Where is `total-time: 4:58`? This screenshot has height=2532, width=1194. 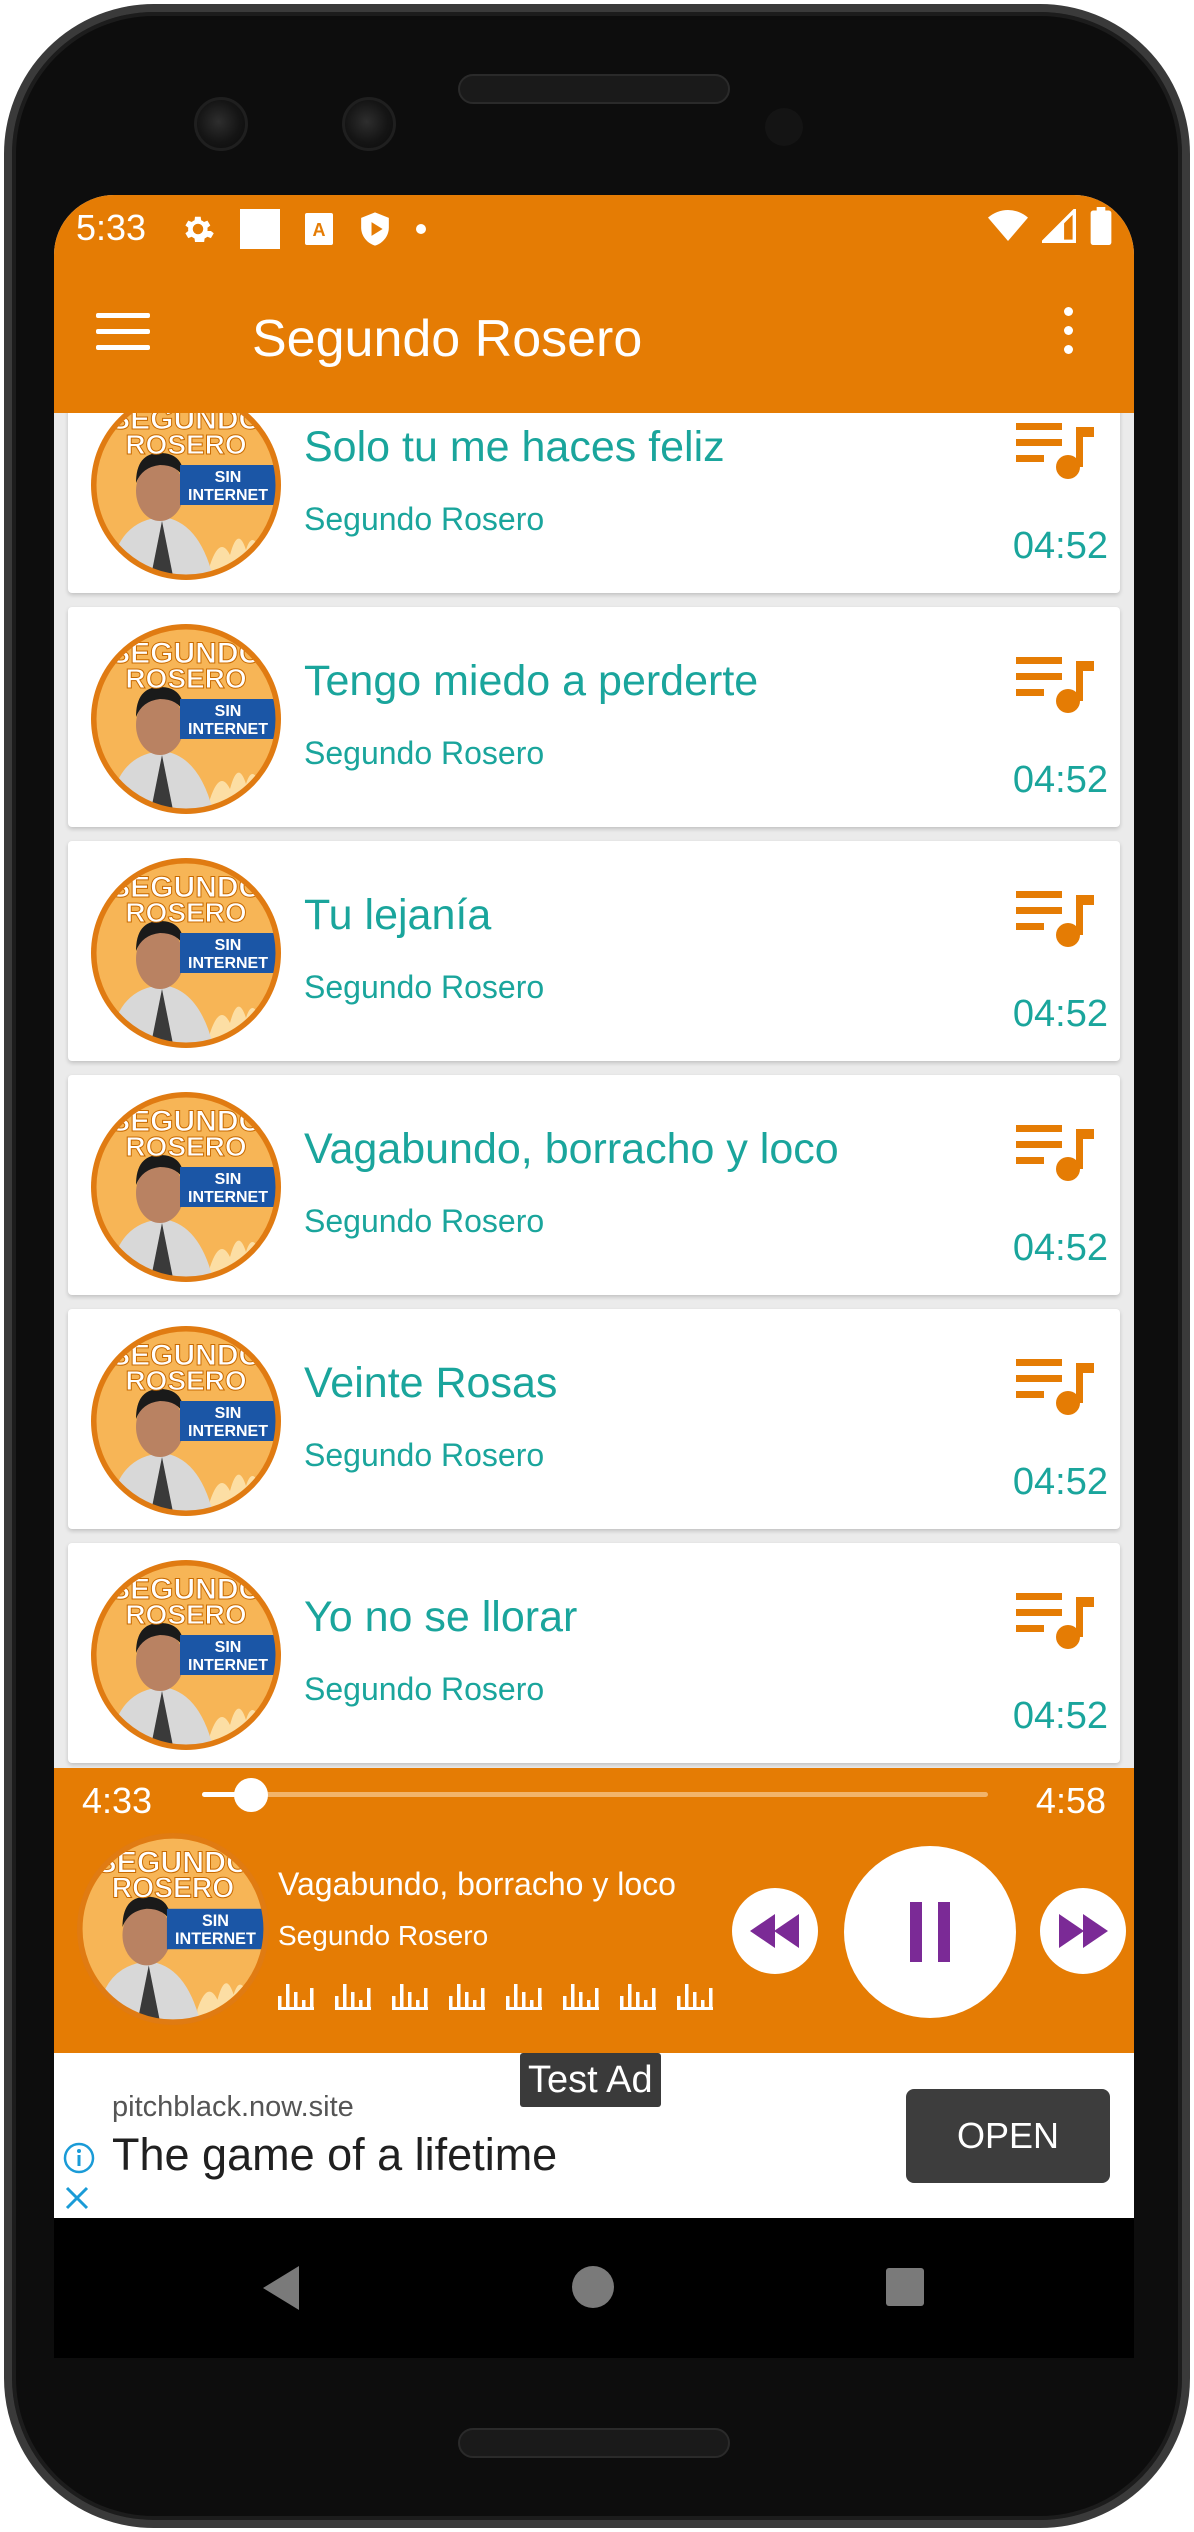
total-time: 4:58 is located at coordinates (1070, 1800).